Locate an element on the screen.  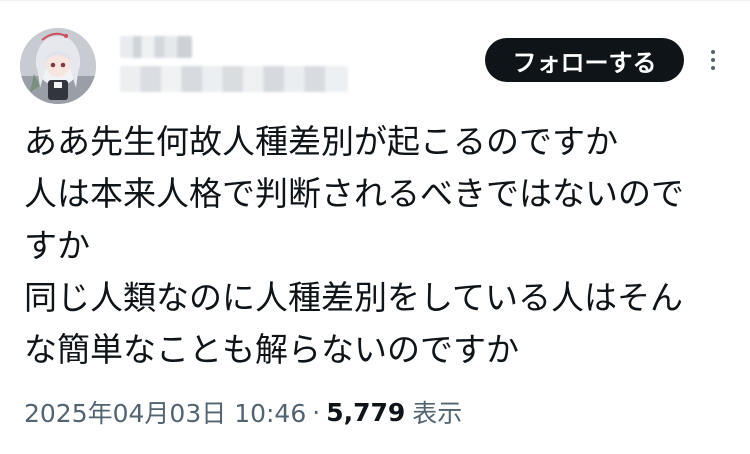
views-count: 5,779 is located at coordinates (366, 412).